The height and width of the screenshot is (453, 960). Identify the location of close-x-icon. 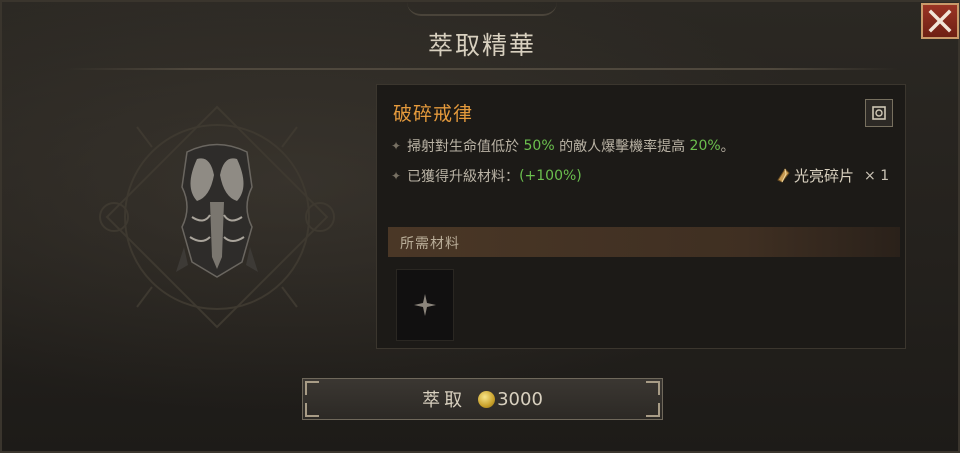
(940, 21).